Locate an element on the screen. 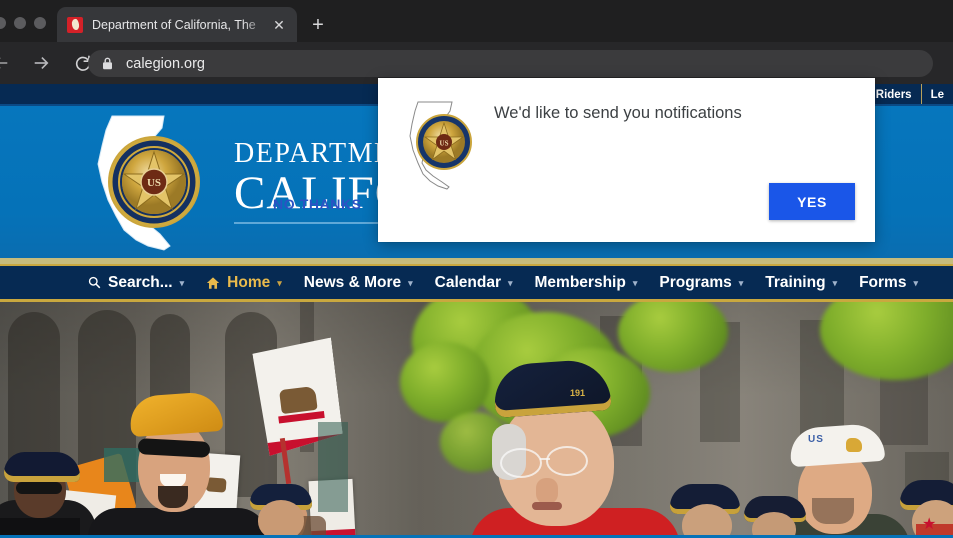 The width and height of the screenshot is (953, 538). new-tab-button: + is located at coordinates (318, 26).